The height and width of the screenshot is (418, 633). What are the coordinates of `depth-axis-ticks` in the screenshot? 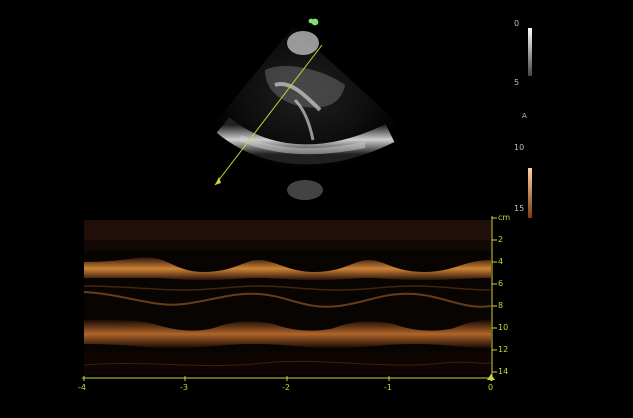 It's located at (494, 298).